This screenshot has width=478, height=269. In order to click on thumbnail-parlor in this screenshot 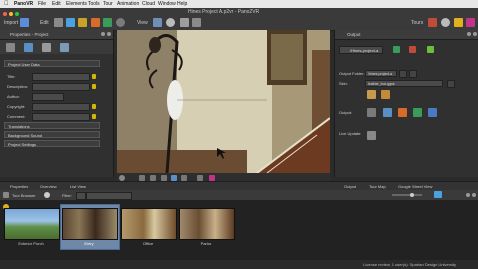, I will do `click(207, 224)`.